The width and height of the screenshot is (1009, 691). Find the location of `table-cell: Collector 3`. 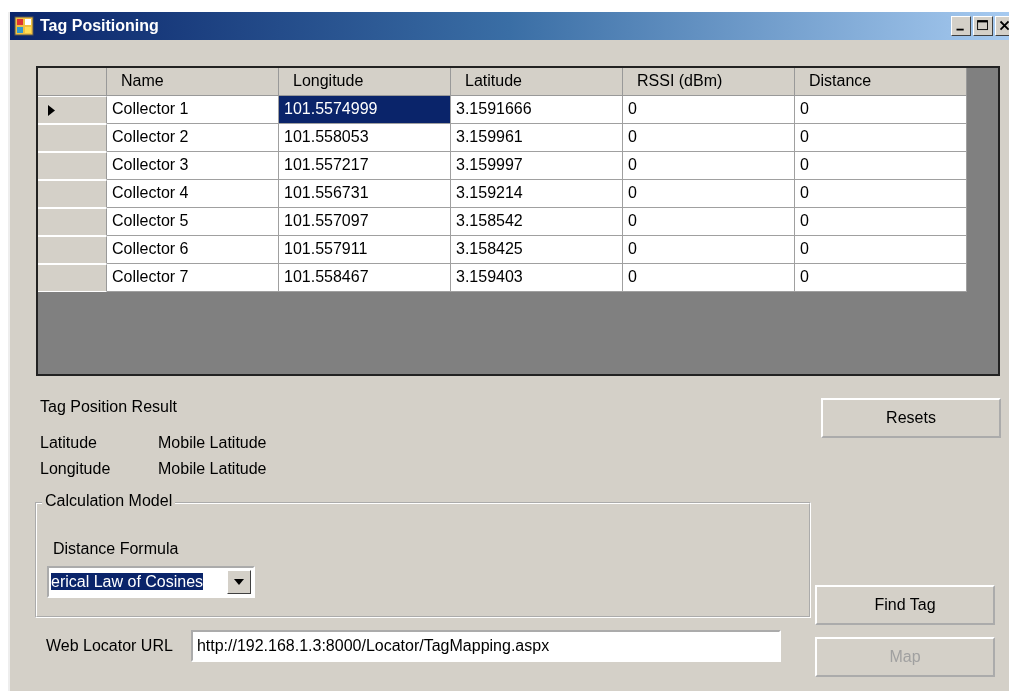

table-cell: Collector 3 is located at coordinates (193, 166).